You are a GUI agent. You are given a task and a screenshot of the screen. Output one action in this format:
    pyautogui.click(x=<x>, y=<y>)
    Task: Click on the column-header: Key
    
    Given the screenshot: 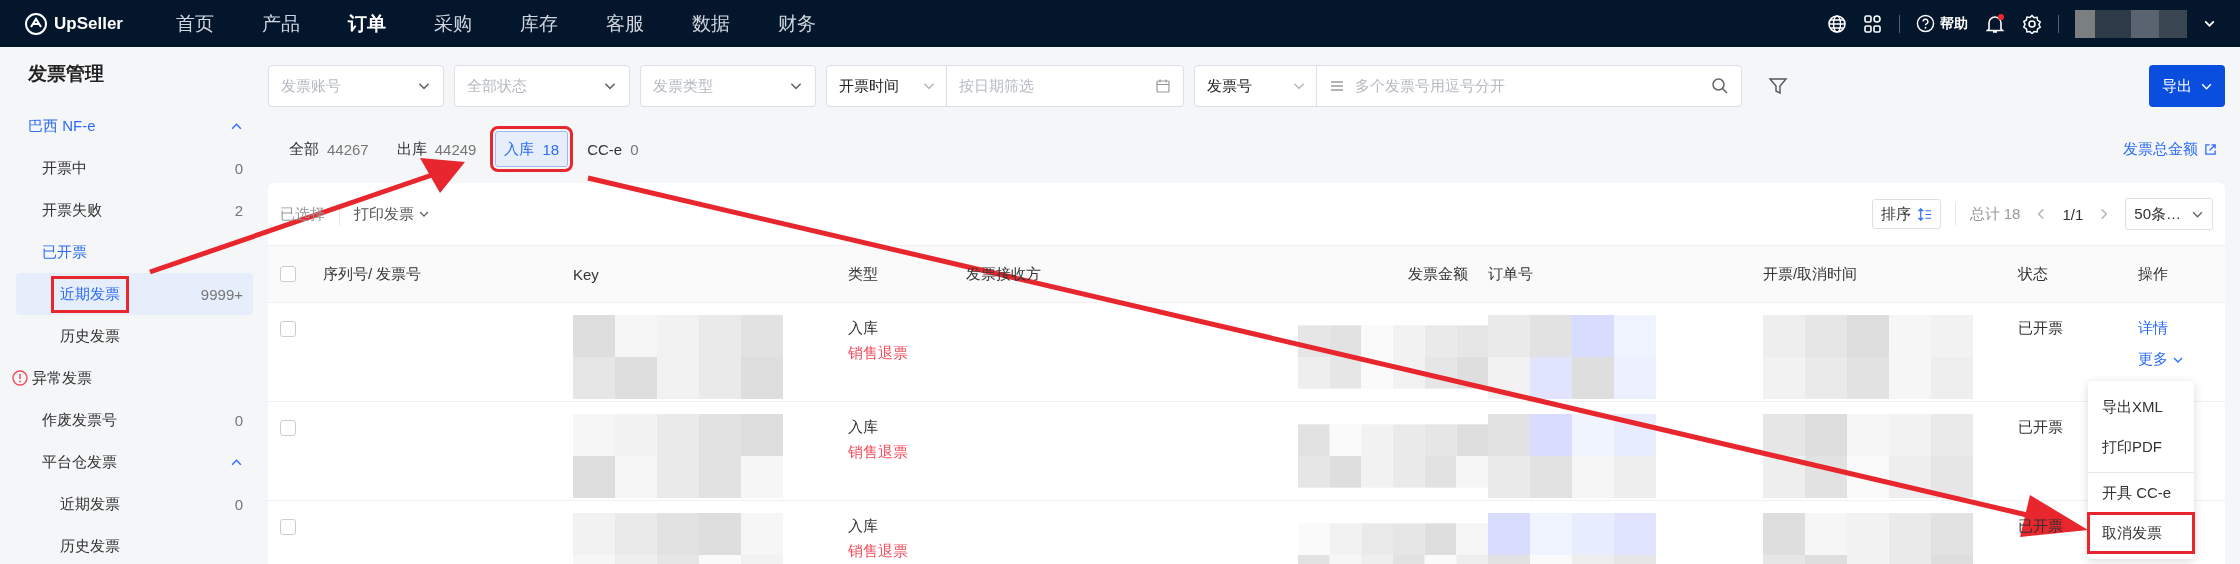 What is the action you would take?
    pyautogui.click(x=586, y=274)
    